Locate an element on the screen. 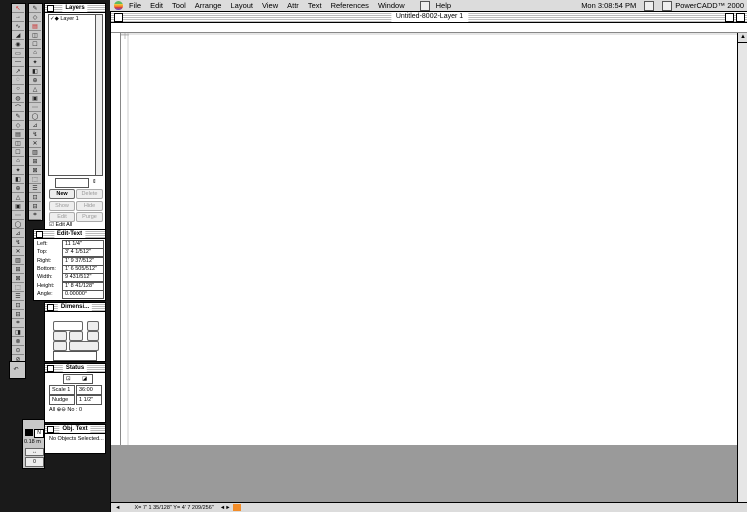 Image resolution: width=747 pixels, height=512 pixels. line-tool-icon: → is located at coordinates (18, 17).